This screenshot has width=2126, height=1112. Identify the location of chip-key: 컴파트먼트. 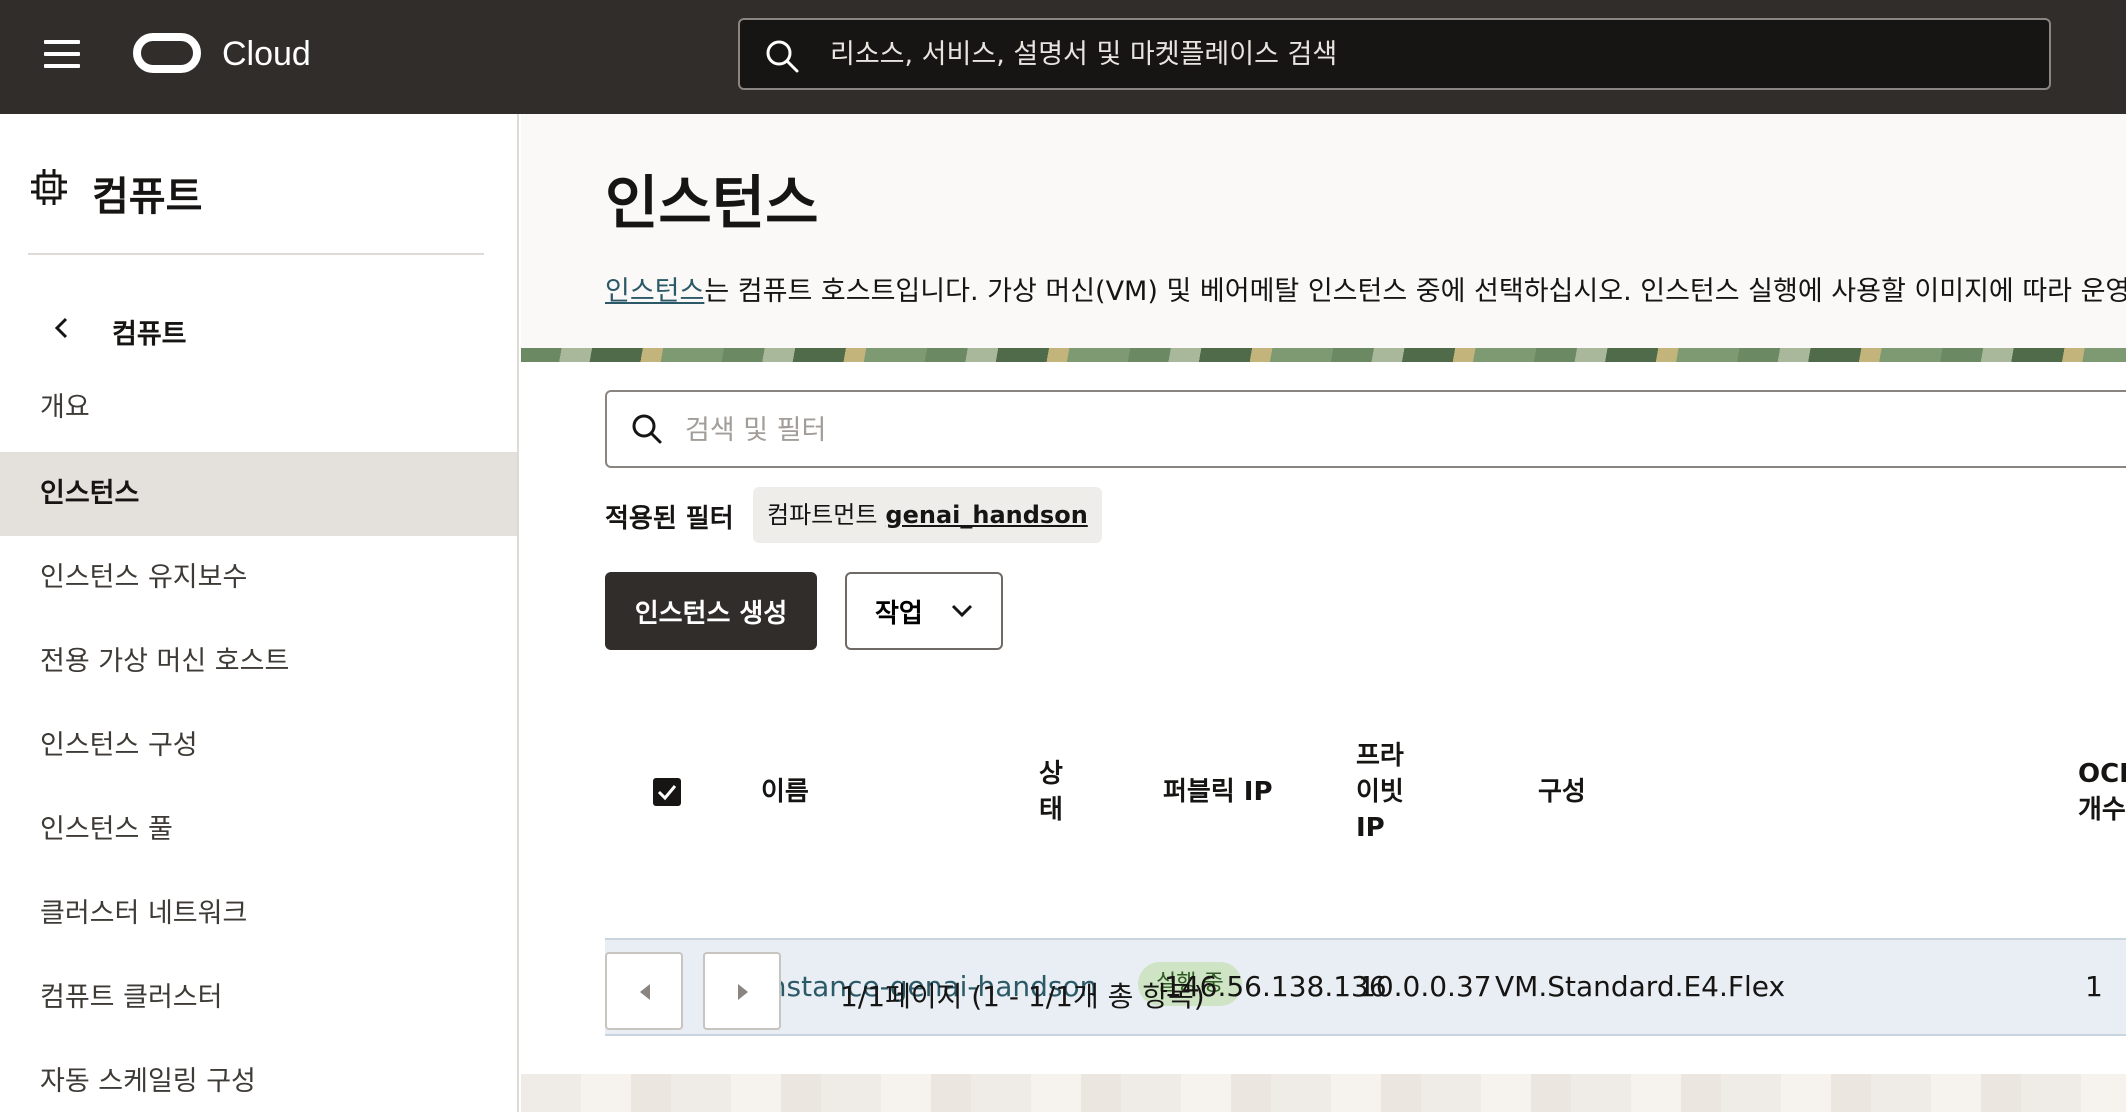
(822, 515).